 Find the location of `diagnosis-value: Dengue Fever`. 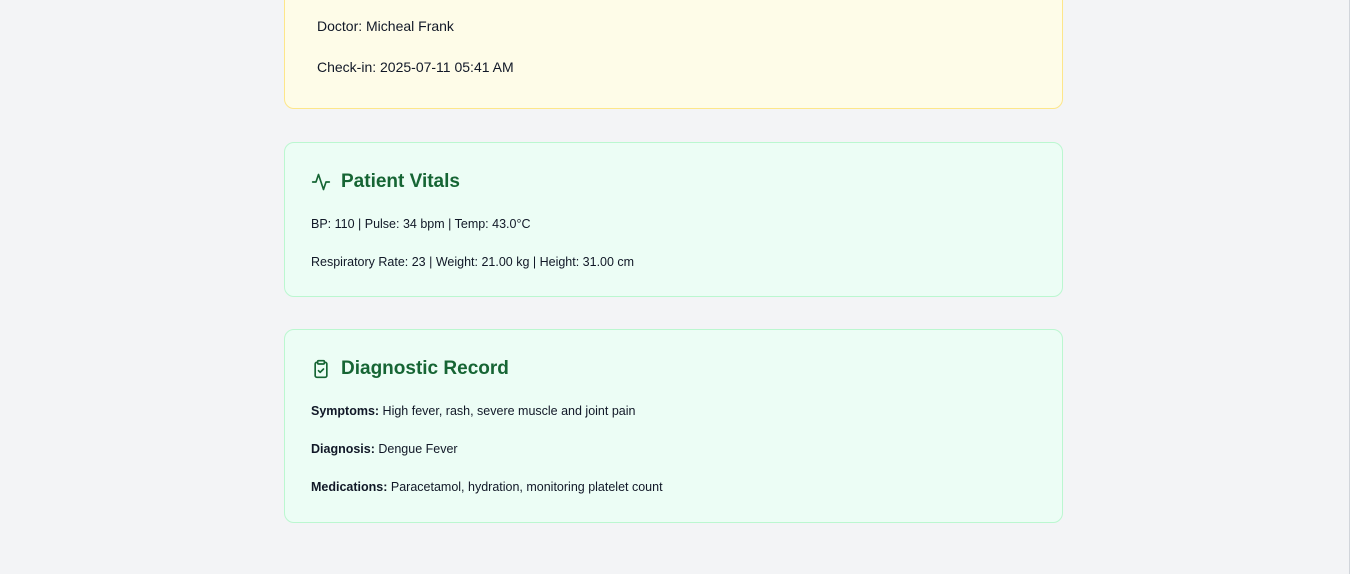

diagnosis-value: Dengue Fever is located at coordinates (416, 449).